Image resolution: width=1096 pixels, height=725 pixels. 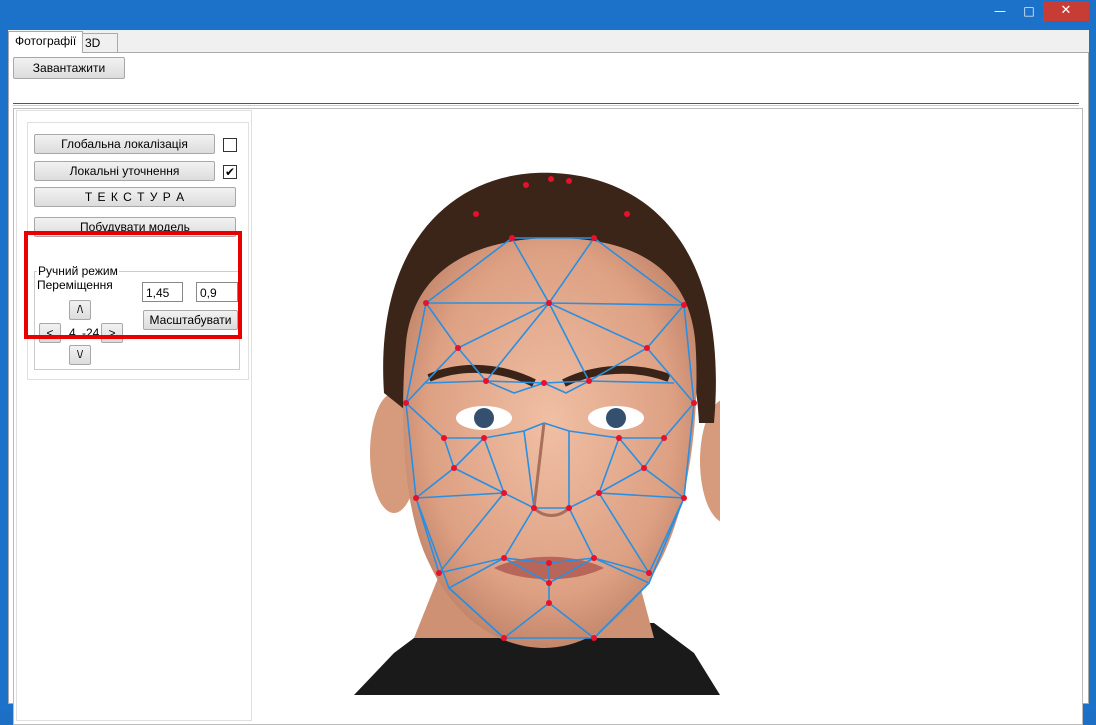 I want to click on tab-3d: 3D, so click(x=98, y=43).